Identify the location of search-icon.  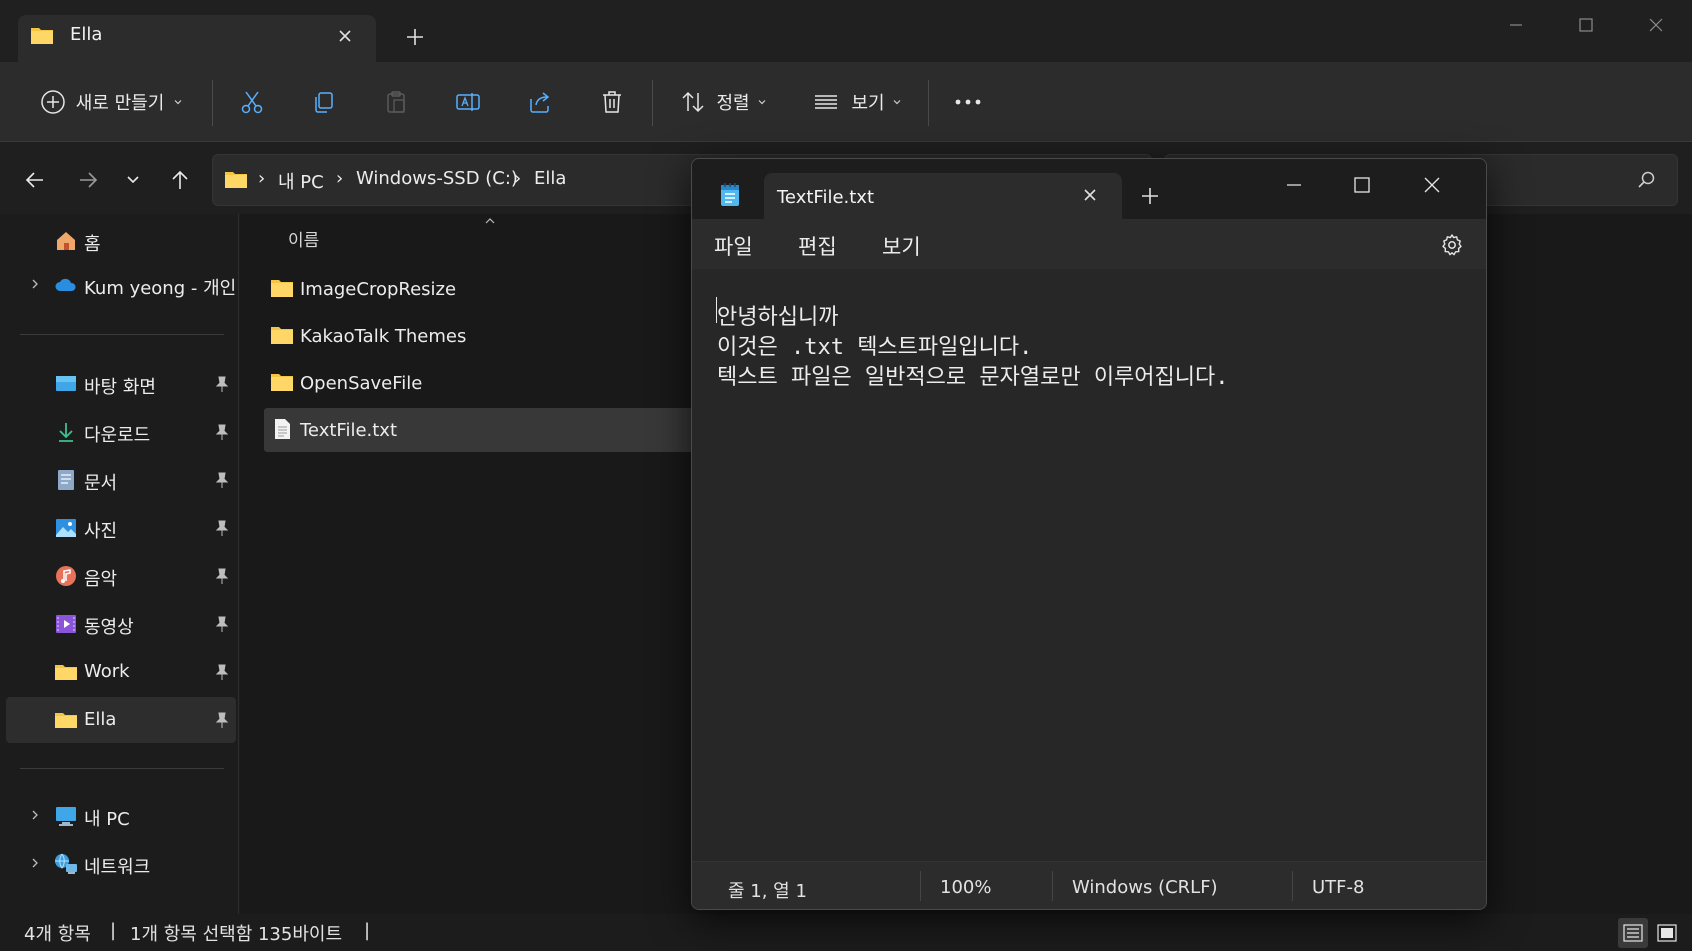
(1646, 180).